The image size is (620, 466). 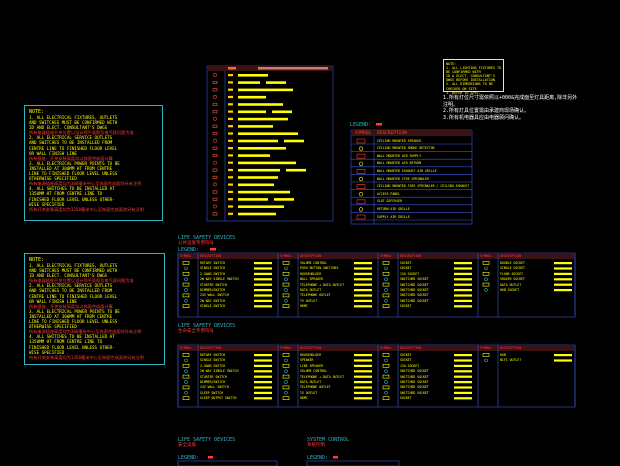 What do you see at coordinates (484, 117) in the screenshot?
I see `cn-note-line: 3.所有机电器具应由电器顾问确认。` at bounding box center [484, 117].